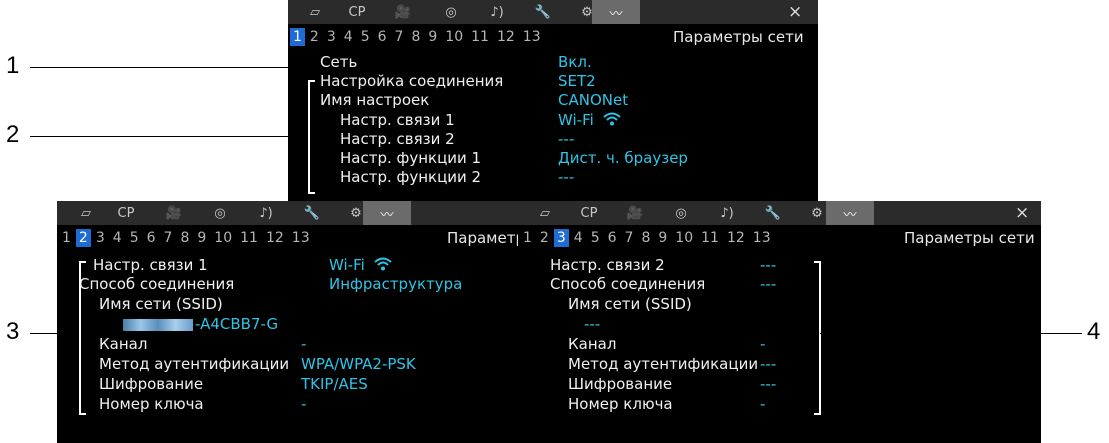 The height and width of the screenshot is (443, 1109). I want to click on row-label: Имя настроек, so click(375, 100).